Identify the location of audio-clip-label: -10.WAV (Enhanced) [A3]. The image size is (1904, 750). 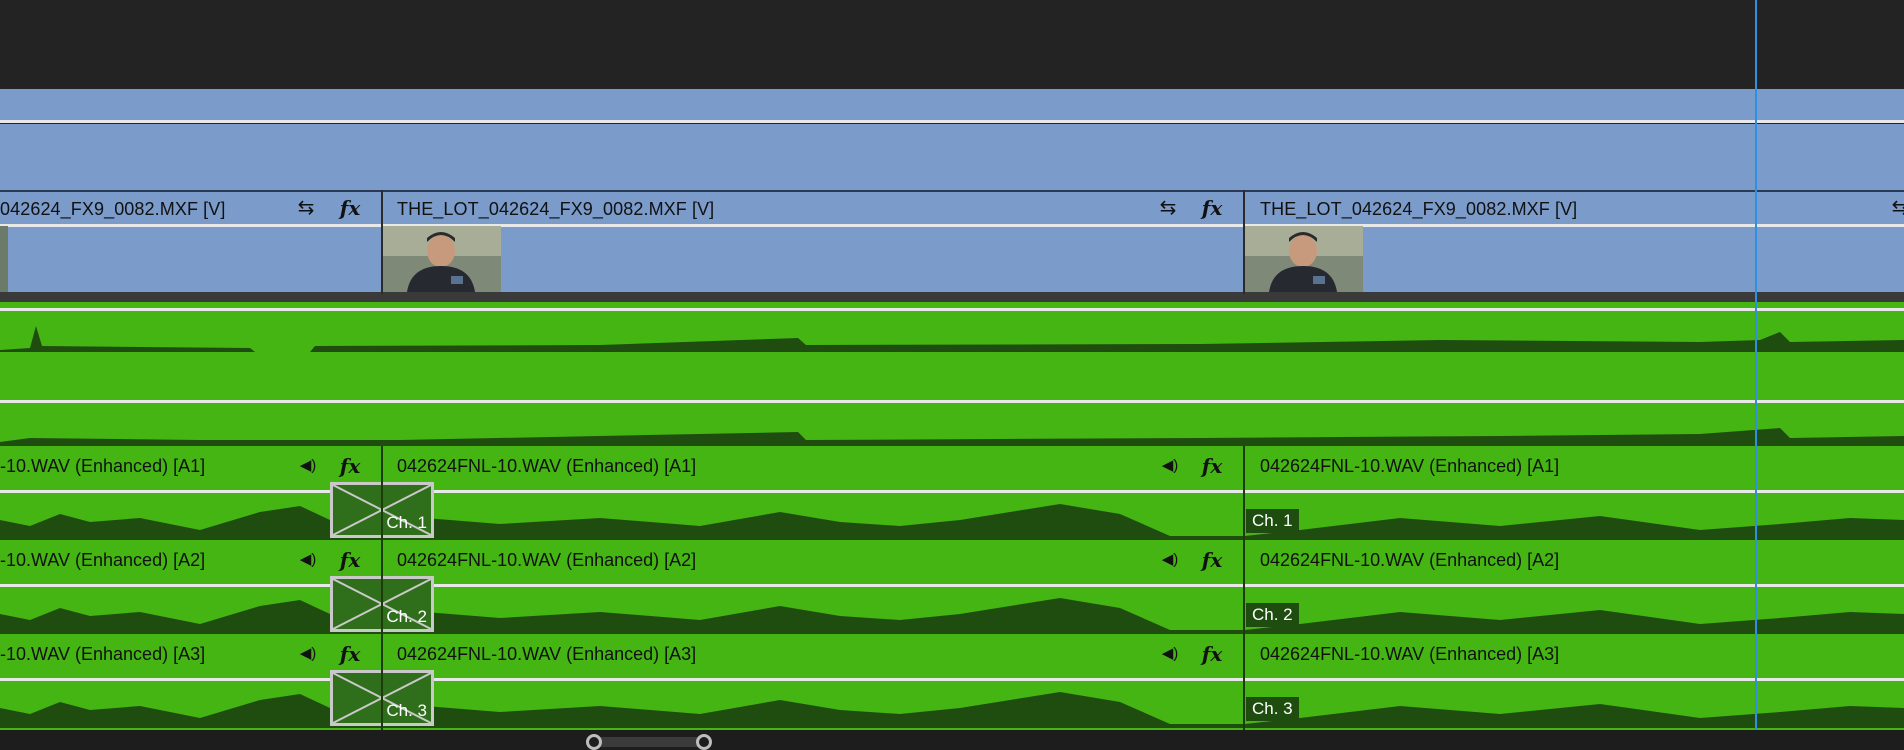
(102, 654).